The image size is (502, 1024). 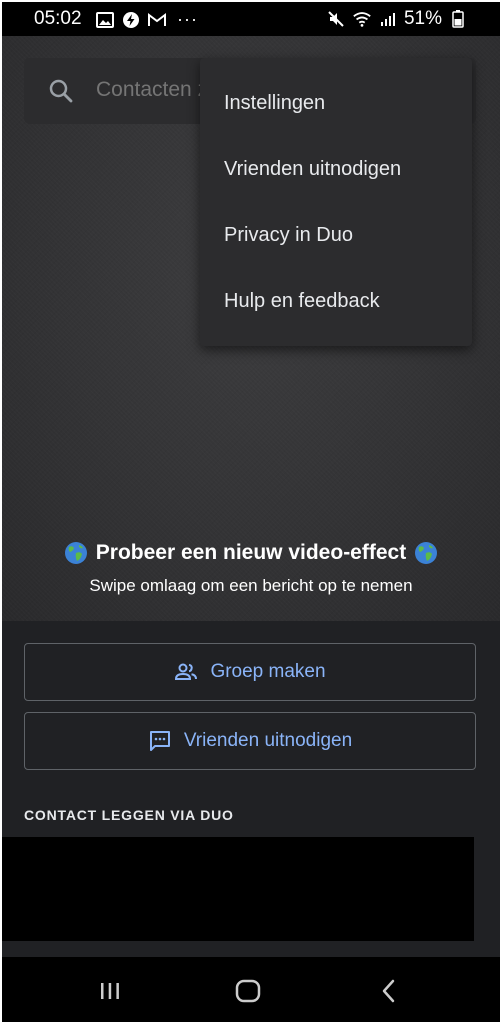 What do you see at coordinates (251, 585) in the screenshot?
I see `promo-subtitle: Swipe omlaag om een bericht op te nemen` at bounding box center [251, 585].